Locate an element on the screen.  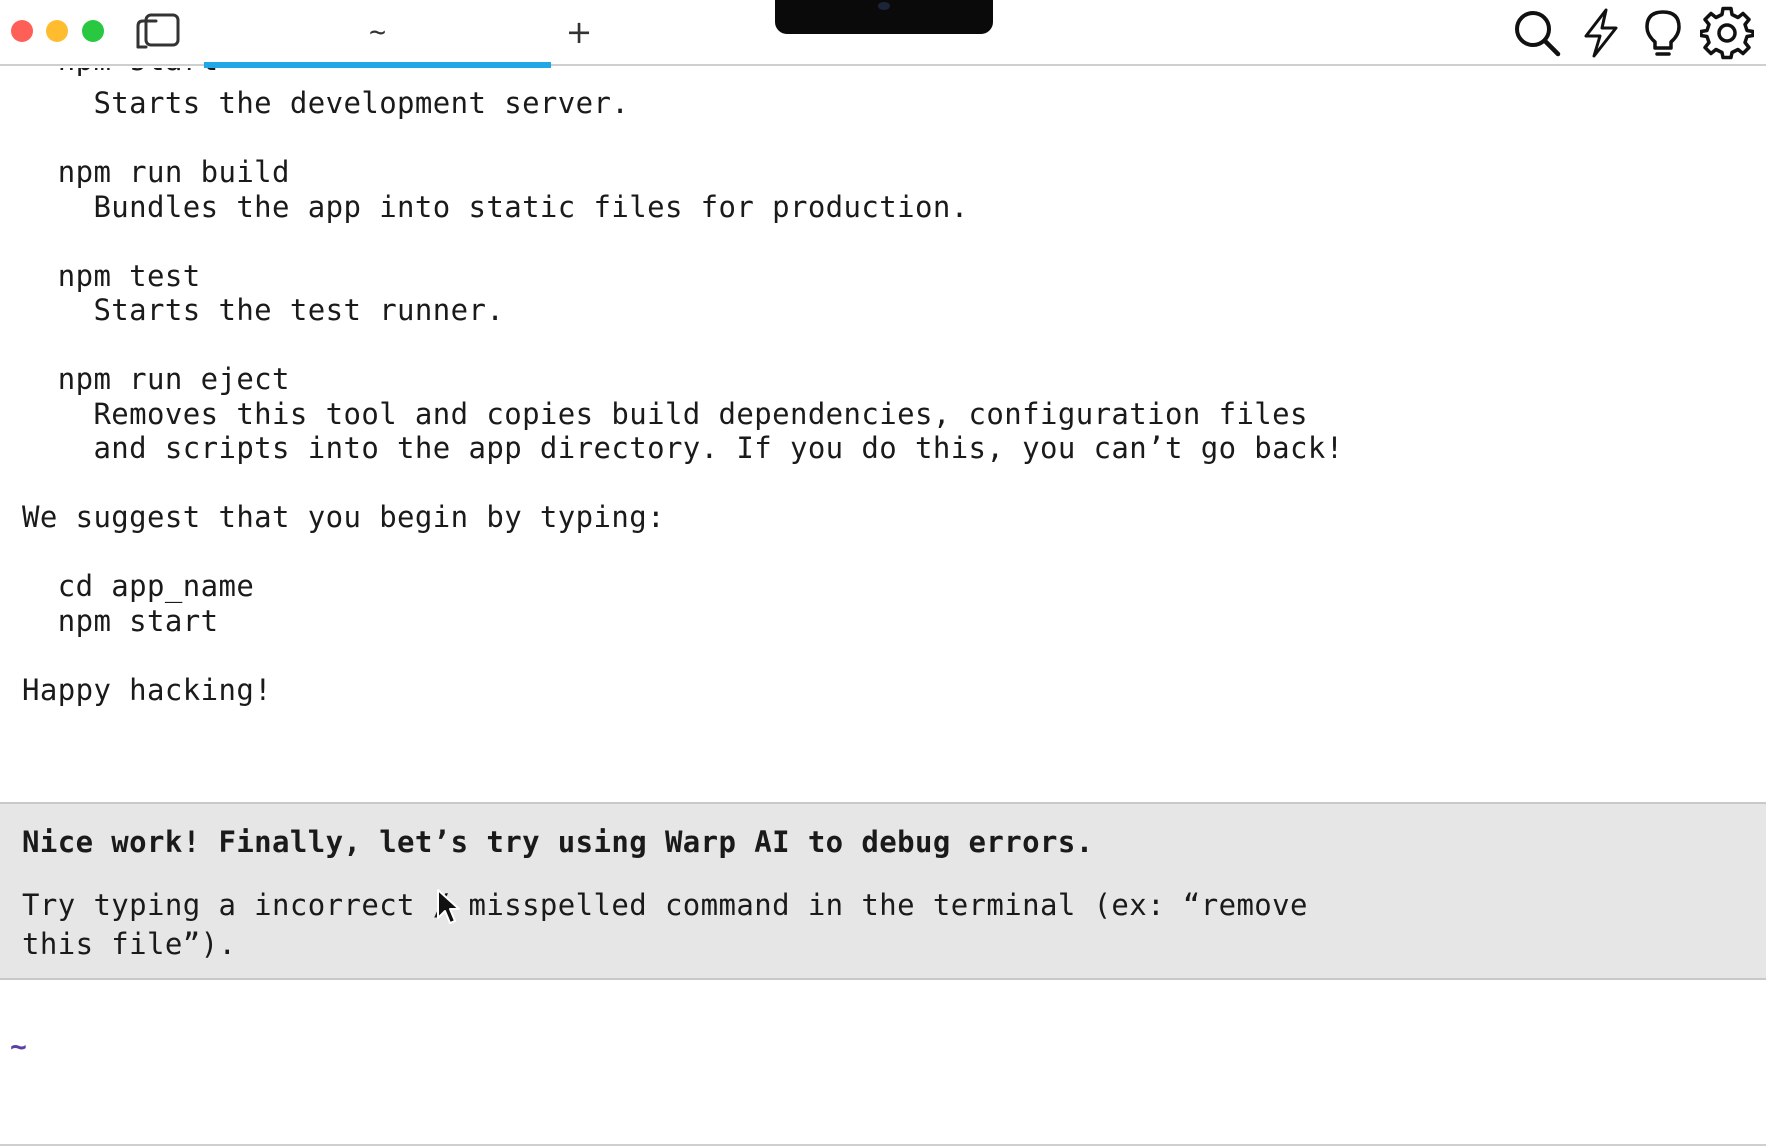
command-input is located at coordinates (884, 1052).